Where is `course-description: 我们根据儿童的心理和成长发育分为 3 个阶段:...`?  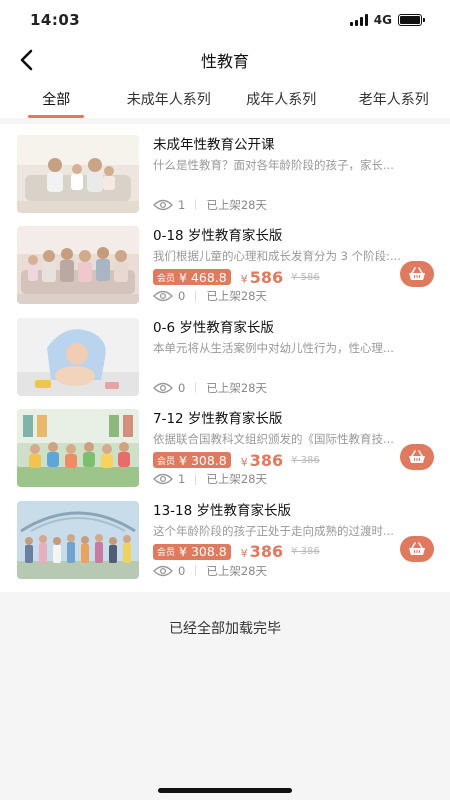 course-description: 我们根据儿童的心理和成长发育分为 3 个阶段:... is located at coordinates (277, 256).